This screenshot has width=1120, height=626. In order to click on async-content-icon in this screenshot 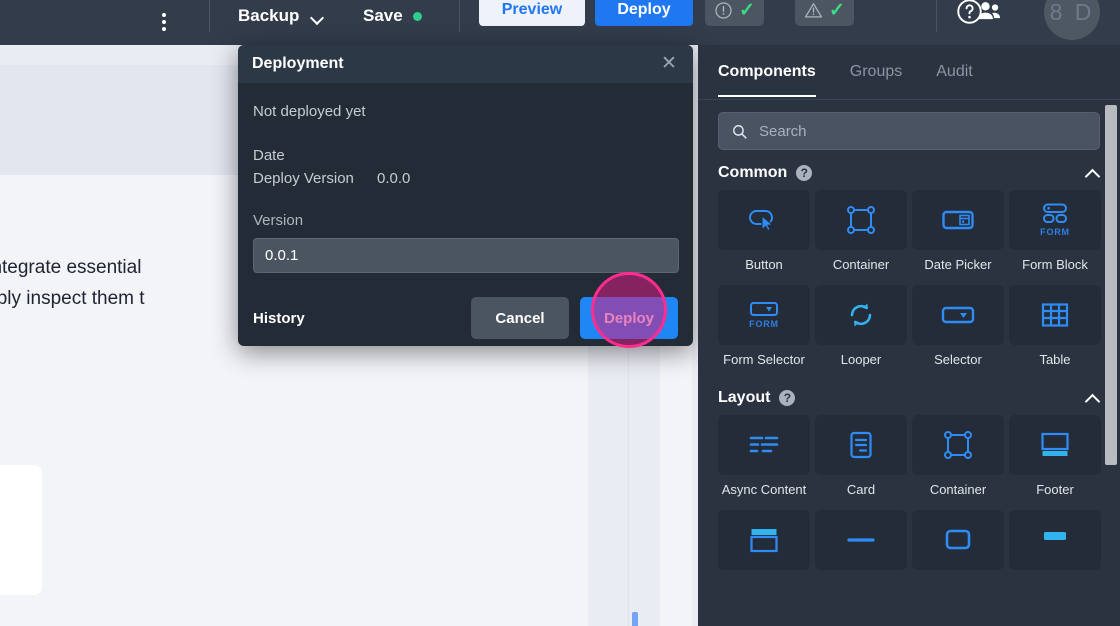, I will do `click(764, 445)`.